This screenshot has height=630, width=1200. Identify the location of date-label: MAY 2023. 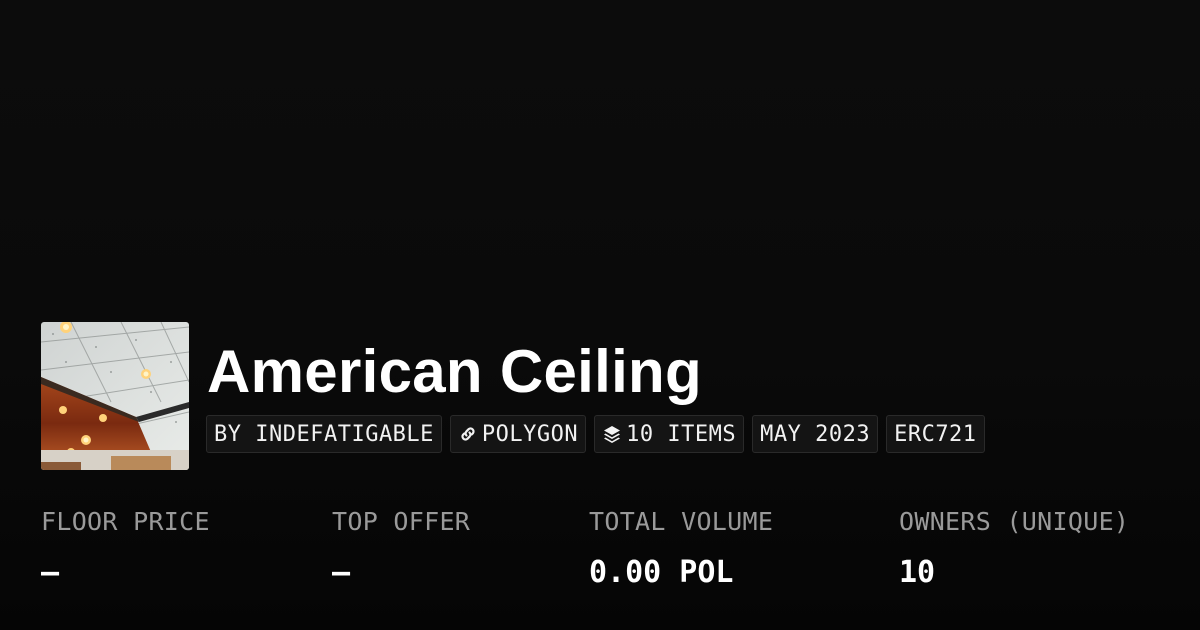
(815, 434).